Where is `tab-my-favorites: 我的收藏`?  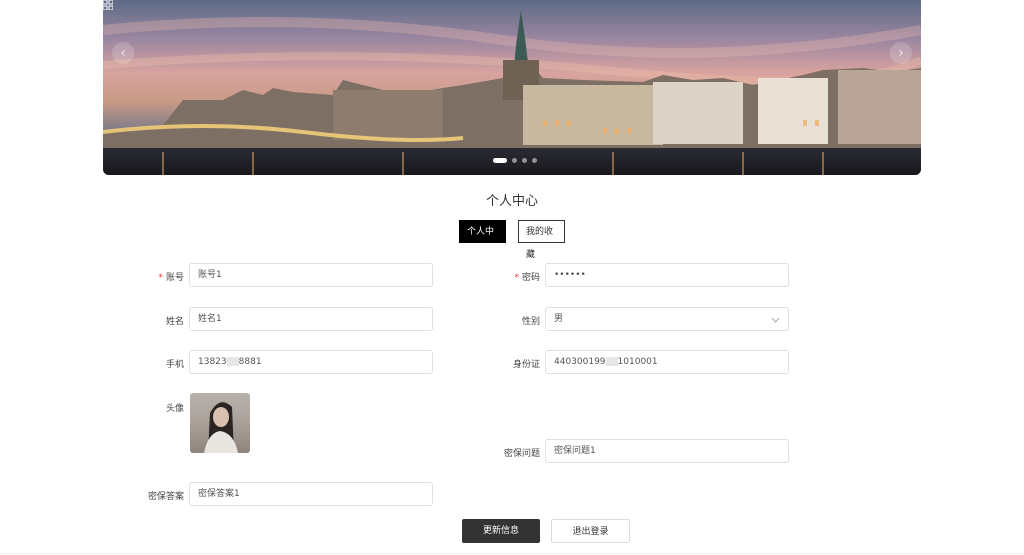 tab-my-favorites: 我的收藏 is located at coordinates (541, 240).